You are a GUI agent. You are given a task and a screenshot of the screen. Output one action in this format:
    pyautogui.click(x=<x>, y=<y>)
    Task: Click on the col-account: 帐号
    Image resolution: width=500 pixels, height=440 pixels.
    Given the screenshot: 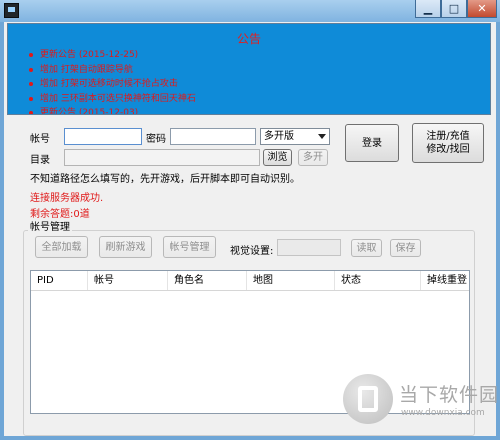 What is the action you would take?
    pyautogui.click(x=128, y=280)
    